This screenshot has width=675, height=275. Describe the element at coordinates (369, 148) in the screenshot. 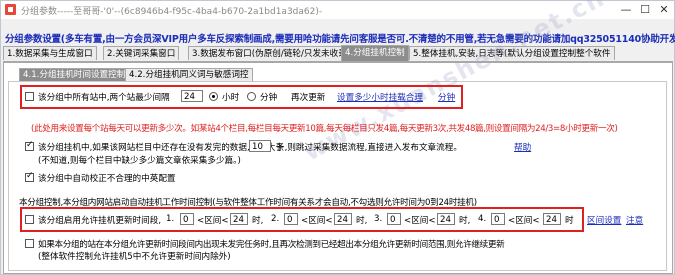

I see `skip-collect-label2: 条,则跳过采集数据流程,直接进入发布文章流程。` at that location.